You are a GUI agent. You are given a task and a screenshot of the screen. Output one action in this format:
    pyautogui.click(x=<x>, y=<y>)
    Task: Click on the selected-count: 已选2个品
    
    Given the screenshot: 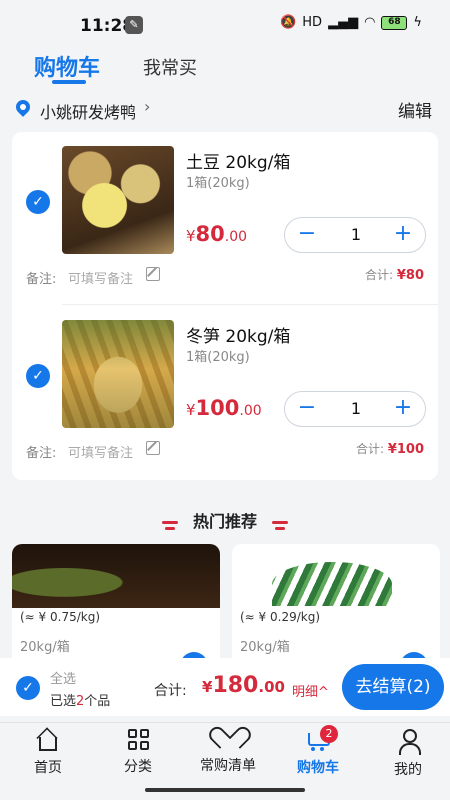 What is the action you would take?
    pyautogui.click(x=80, y=699)
    